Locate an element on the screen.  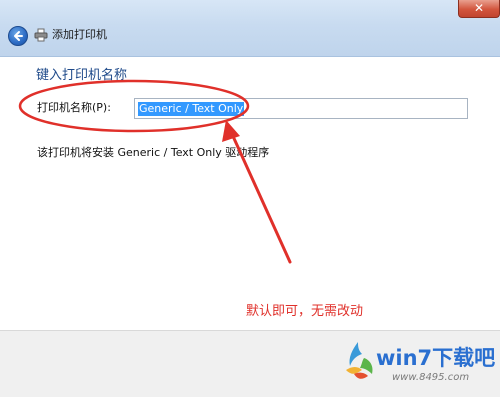
windows-logo-icon is located at coordinates (359, 360).